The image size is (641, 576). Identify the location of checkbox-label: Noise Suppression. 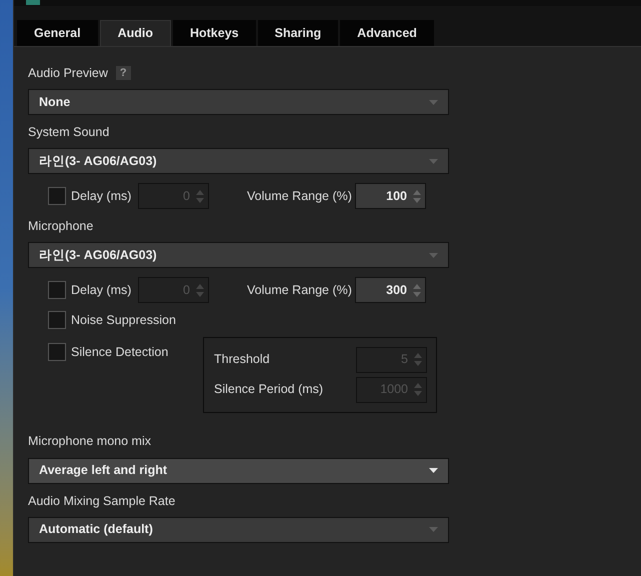
(123, 320).